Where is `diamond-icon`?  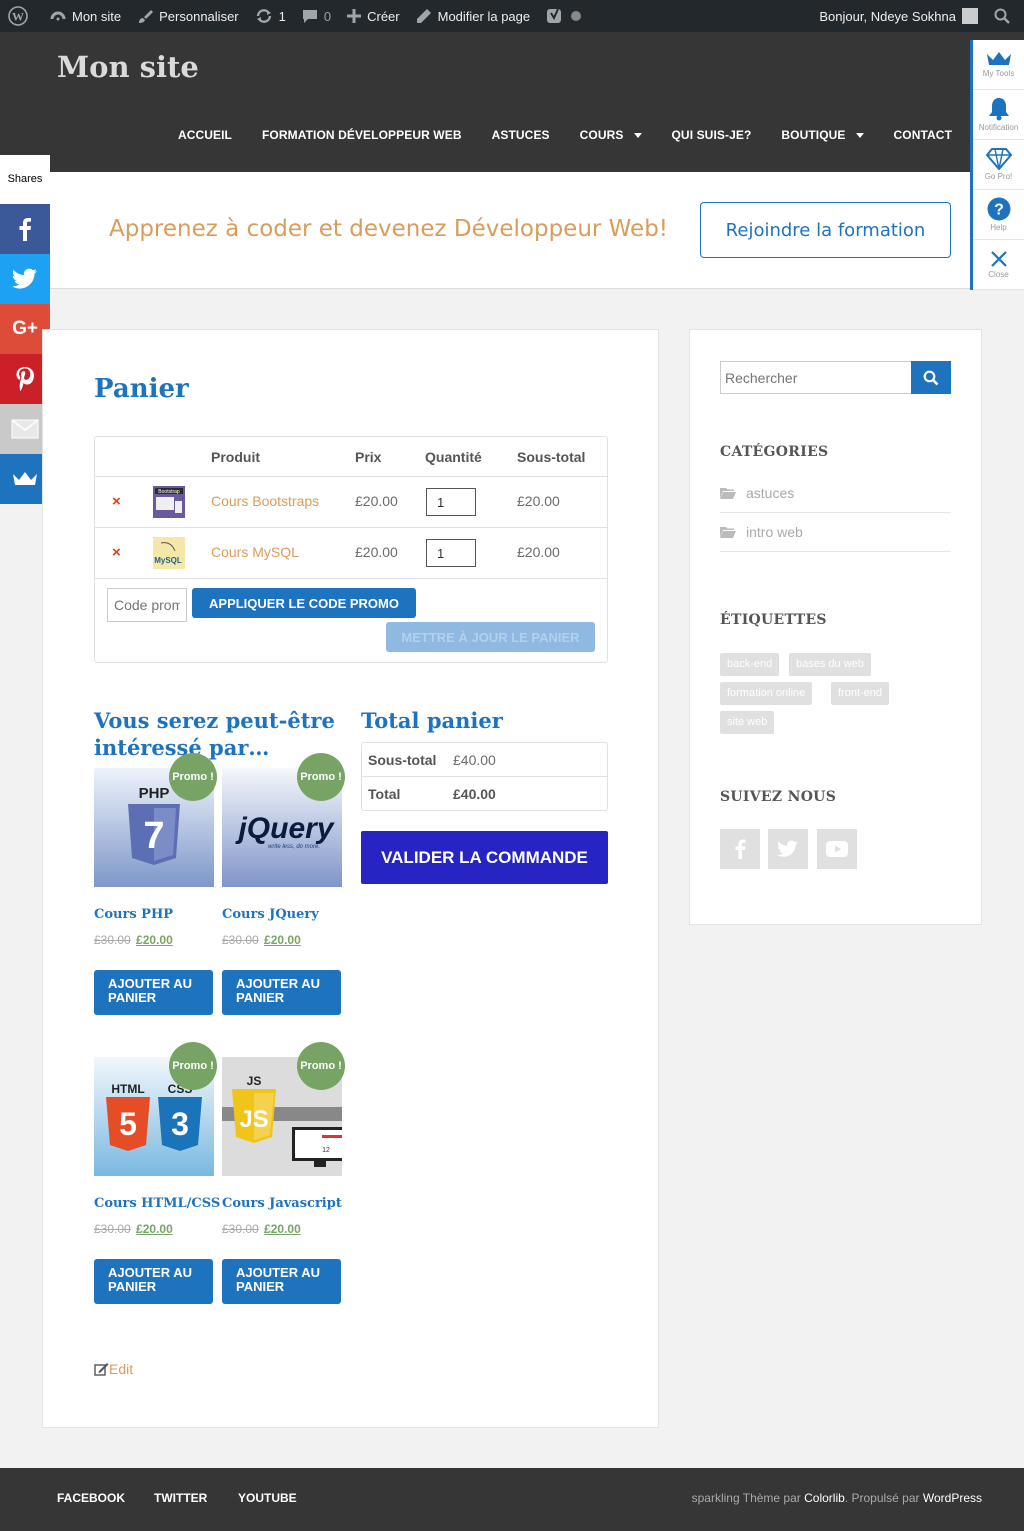 diamond-icon is located at coordinates (998, 159).